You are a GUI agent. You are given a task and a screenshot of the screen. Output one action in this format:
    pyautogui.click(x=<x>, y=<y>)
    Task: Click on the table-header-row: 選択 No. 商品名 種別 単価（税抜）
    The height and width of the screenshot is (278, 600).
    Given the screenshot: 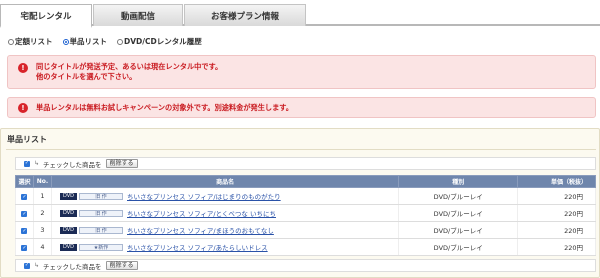 What is the action you would take?
    pyautogui.click(x=305, y=181)
    